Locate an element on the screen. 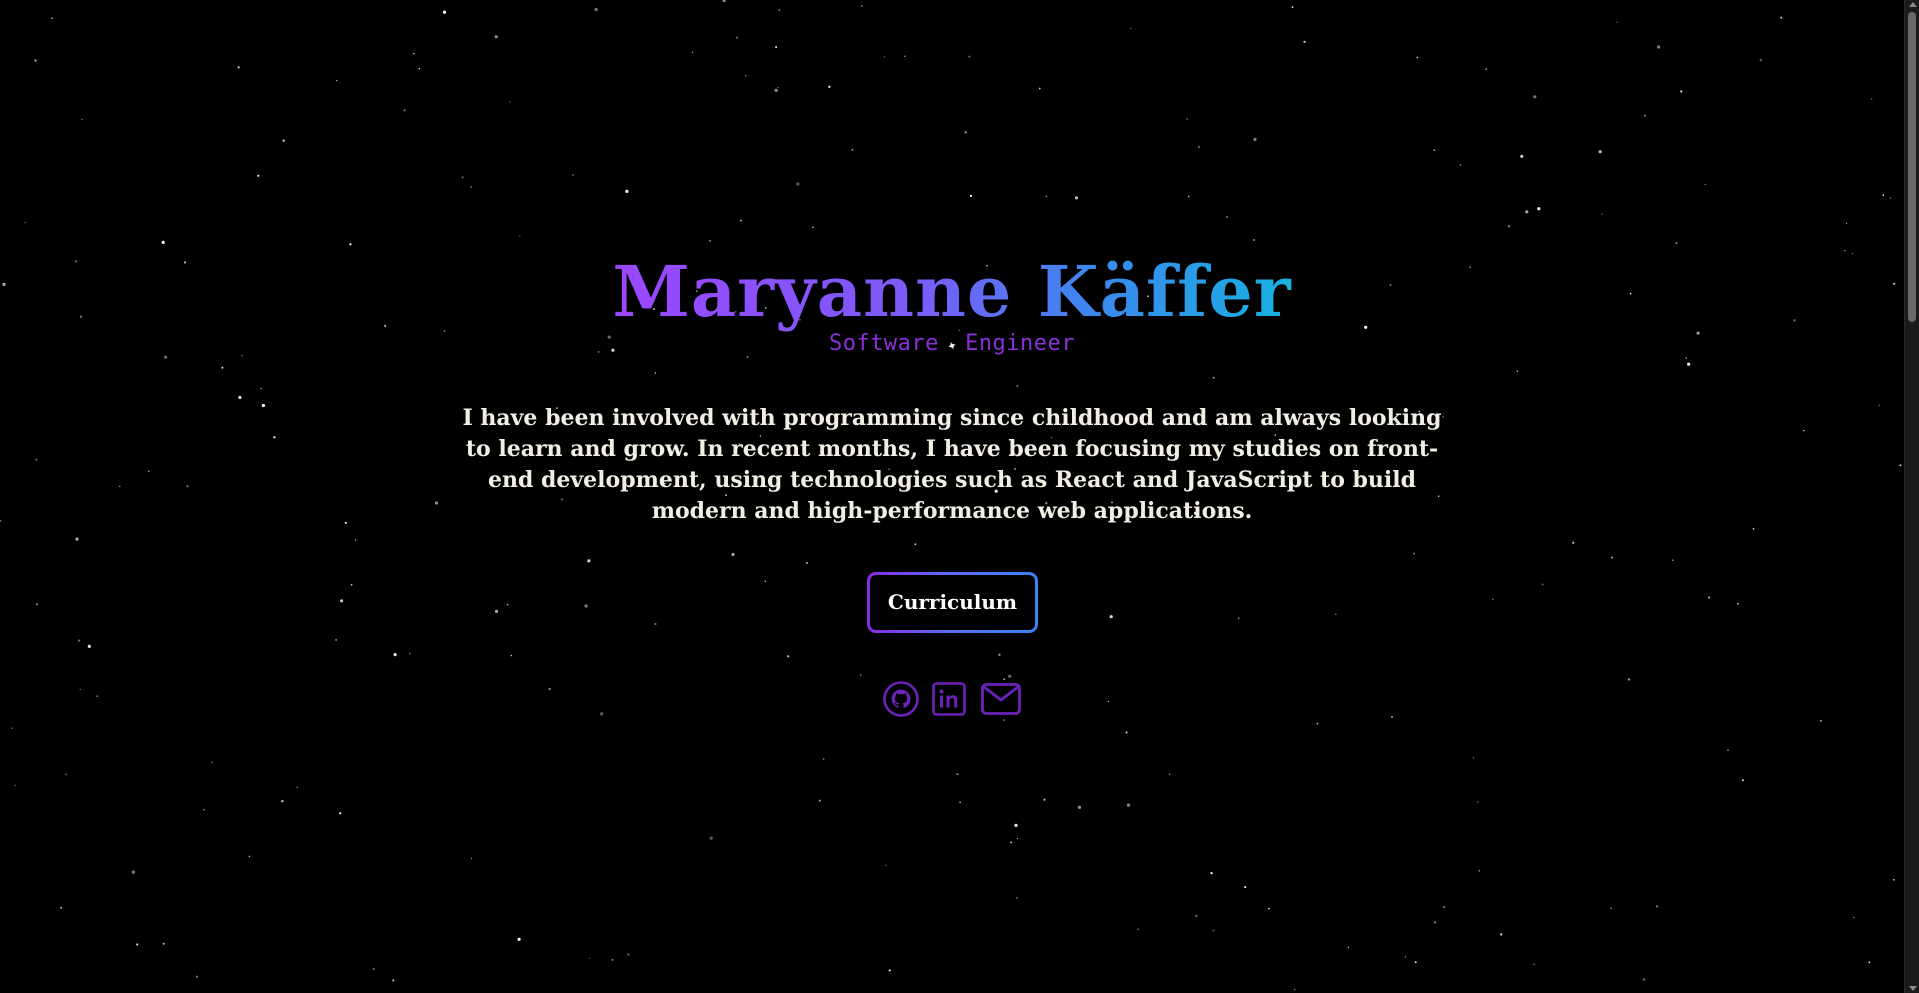 This screenshot has width=1919, height=993. job-title-left: Software is located at coordinates (883, 343).